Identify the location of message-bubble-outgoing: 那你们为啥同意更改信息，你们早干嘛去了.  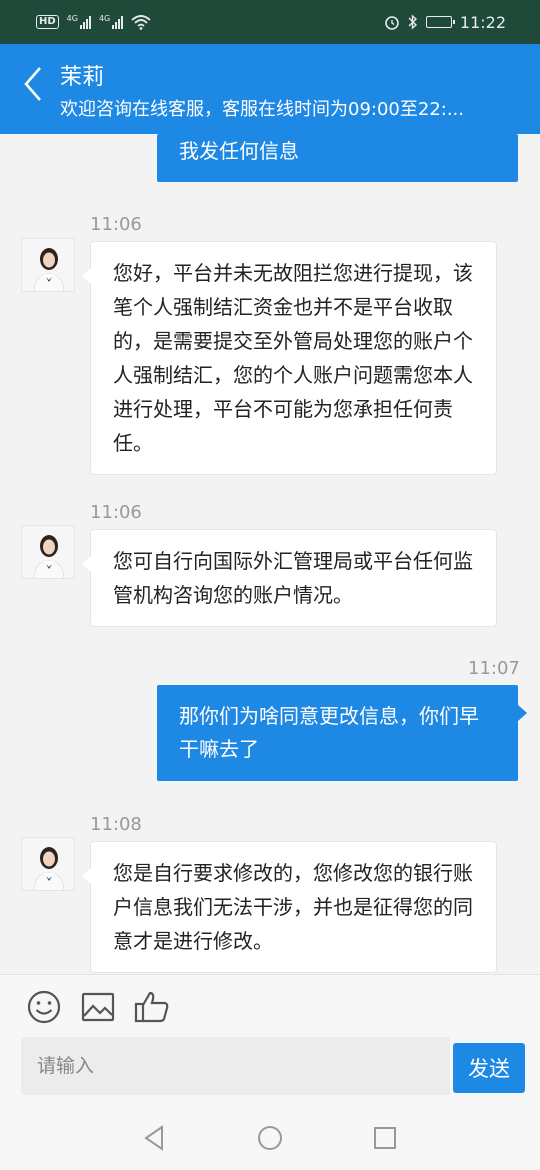
(342, 733).